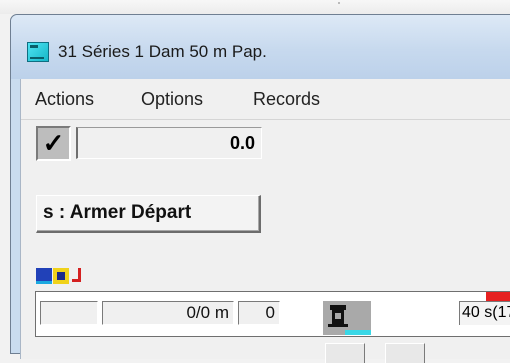  I want to click on app-icon, so click(38, 52).